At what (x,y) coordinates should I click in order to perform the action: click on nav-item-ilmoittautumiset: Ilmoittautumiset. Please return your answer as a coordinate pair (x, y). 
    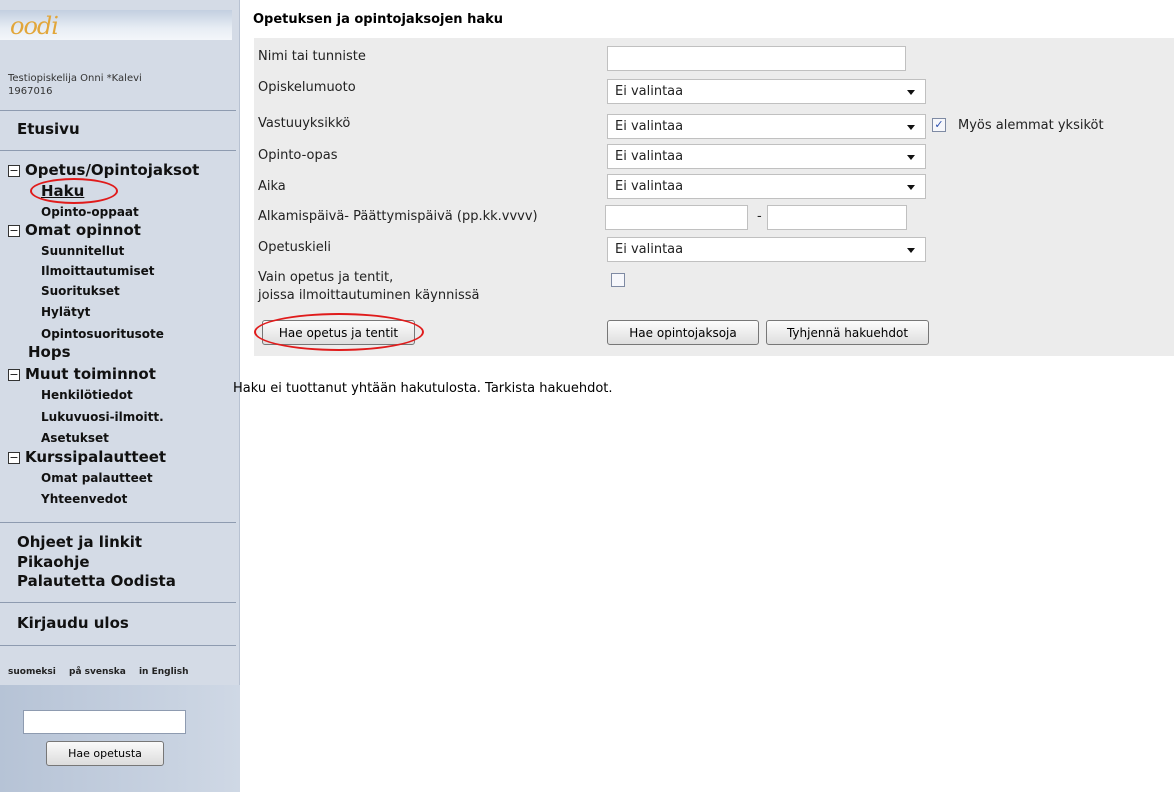
    Looking at the image, I should click on (97, 271).